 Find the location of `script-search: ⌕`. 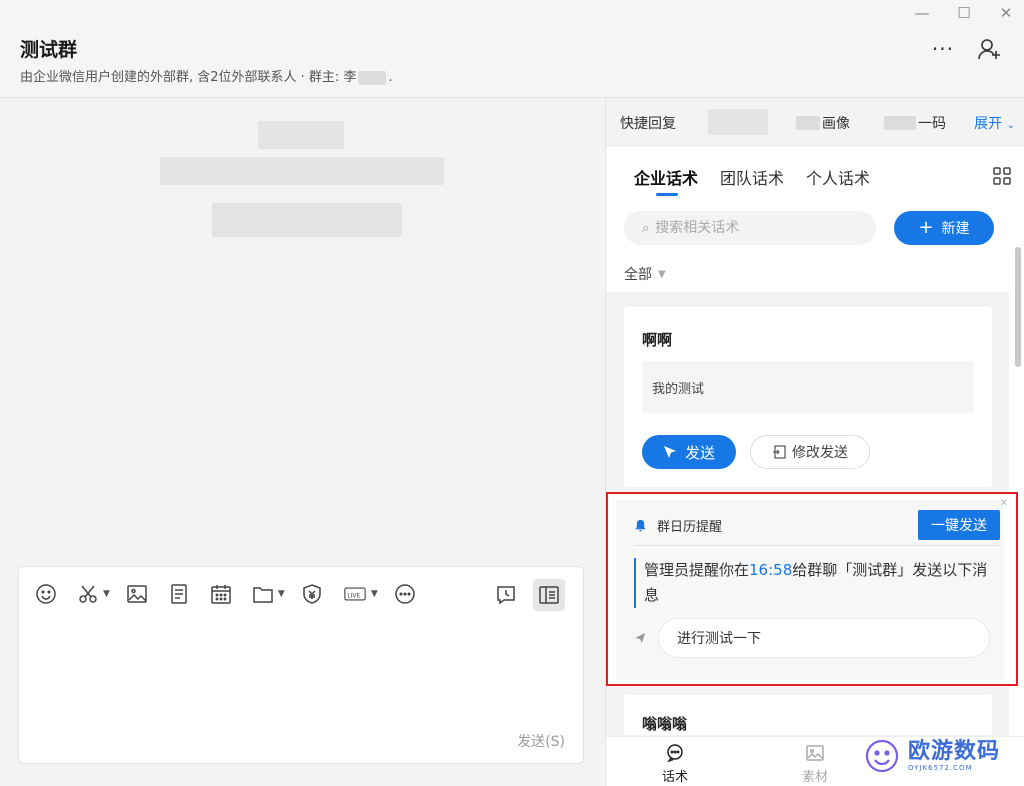

script-search: ⌕ is located at coordinates (750, 228).